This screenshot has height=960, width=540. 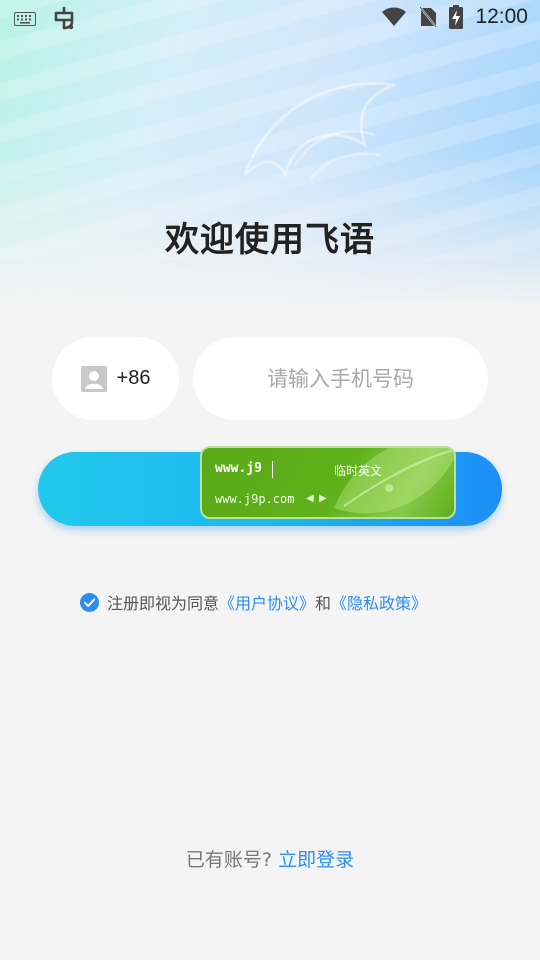 I want to click on ime-next-arrow-icon: ▶, so click(x=323, y=498).